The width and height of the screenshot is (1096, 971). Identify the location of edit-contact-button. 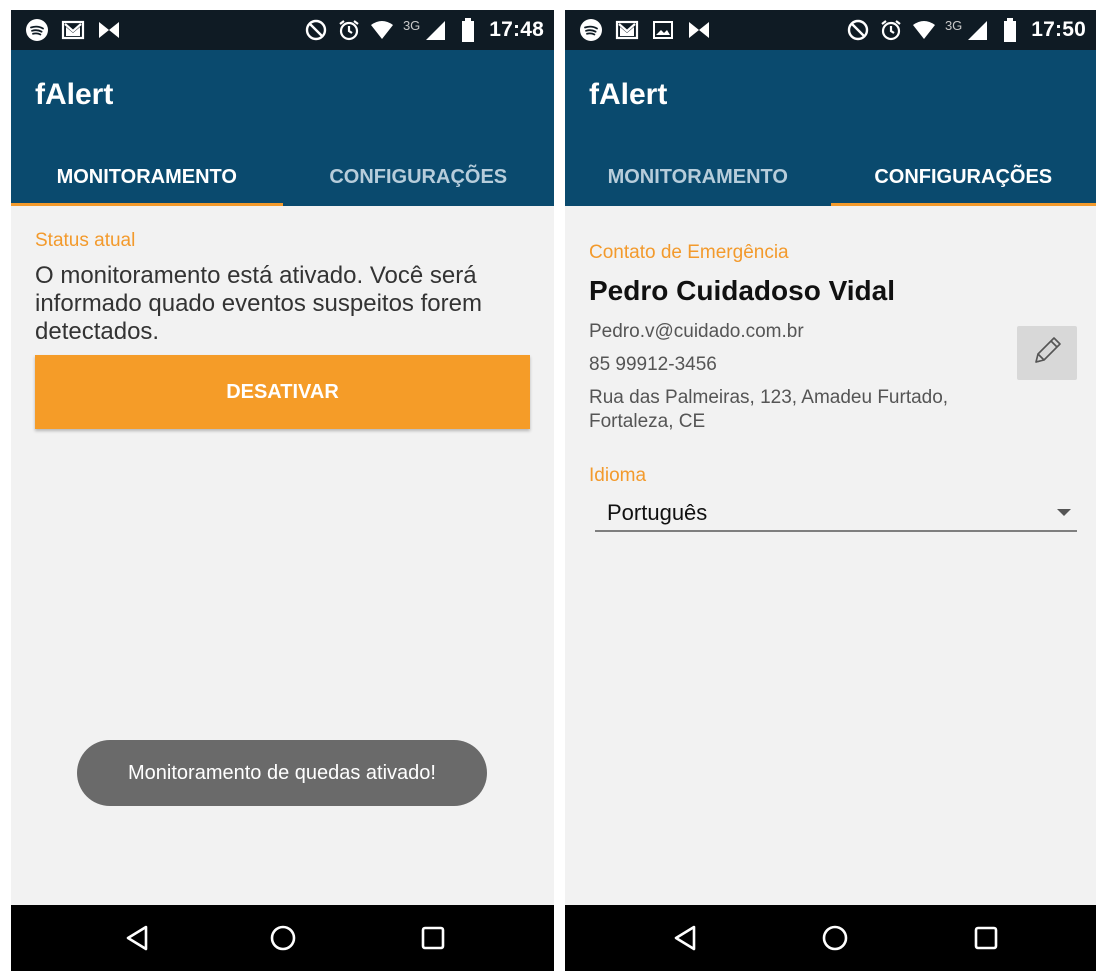
(1047, 353).